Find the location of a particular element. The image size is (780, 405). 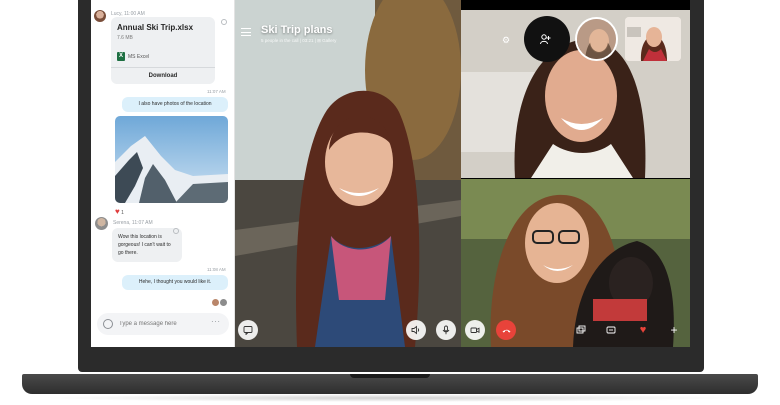

excel-file-icon: X is located at coordinates (121, 56).